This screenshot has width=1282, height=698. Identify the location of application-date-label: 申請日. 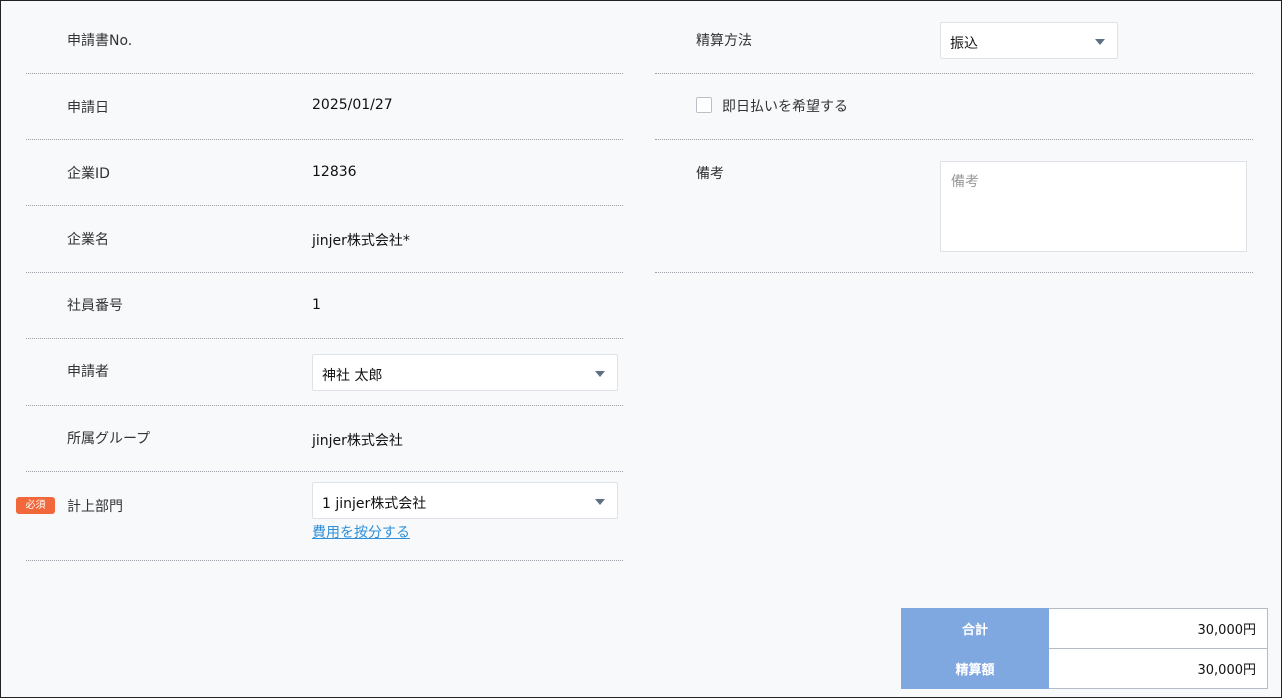
(88, 108).